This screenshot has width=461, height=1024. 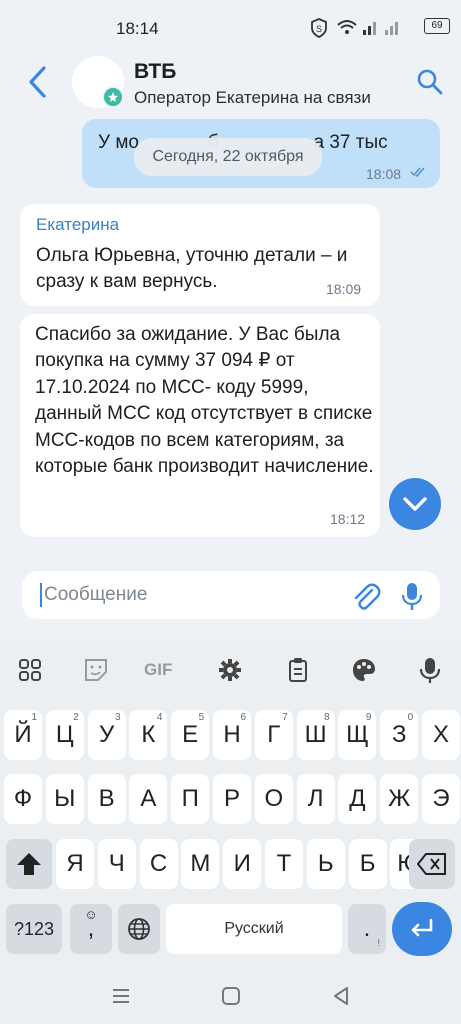 What do you see at coordinates (116, 864) in the screenshot?
I see `key-keyboard-row3-1: Ч` at bounding box center [116, 864].